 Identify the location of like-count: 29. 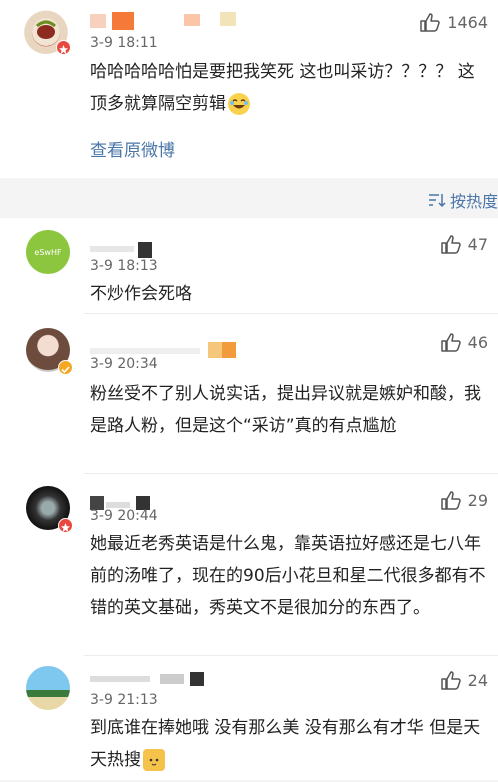
(477, 500).